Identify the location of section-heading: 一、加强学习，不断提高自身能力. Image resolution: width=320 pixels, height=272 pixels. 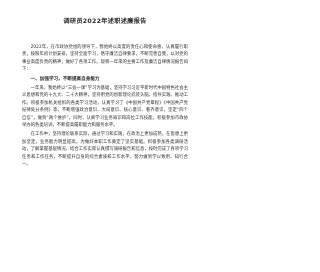
(65, 79).